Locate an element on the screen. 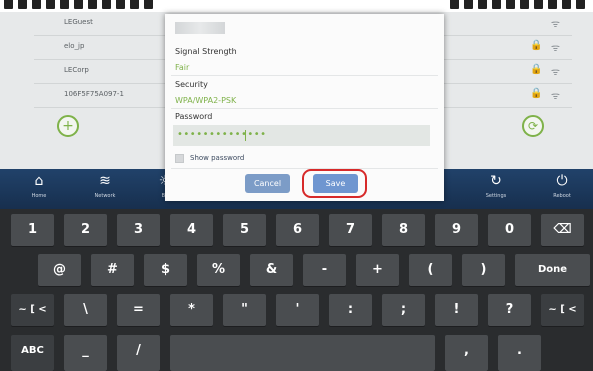 The width and height of the screenshot is (593, 371). key-underscore: _ is located at coordinates (85, 353).